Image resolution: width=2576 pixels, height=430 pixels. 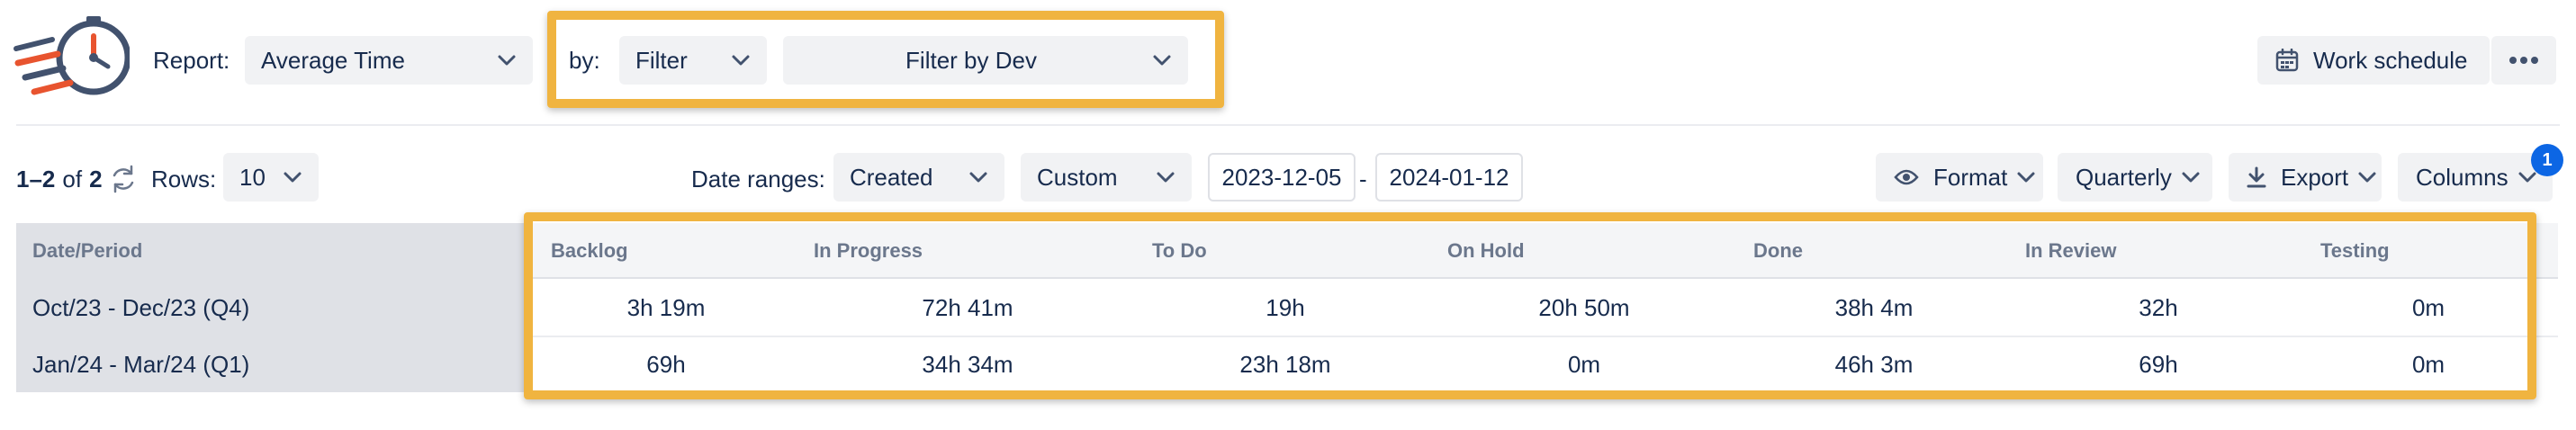 I want to click on report-select-value: Average Time, so click(x=333, y=60).